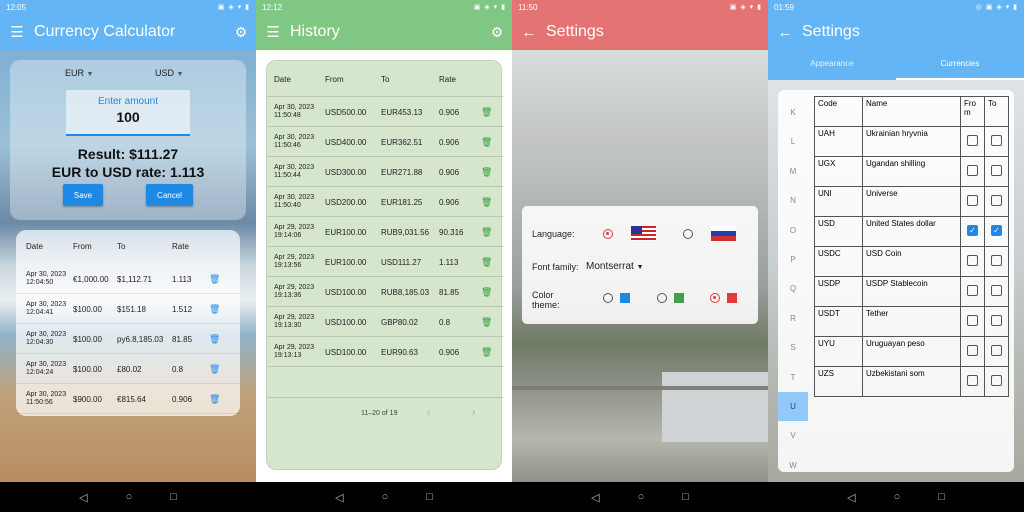 Image resolution: width=1024 pixels, height=512 pixels. I want to click on theme-blue-radio, so click(608, 298).